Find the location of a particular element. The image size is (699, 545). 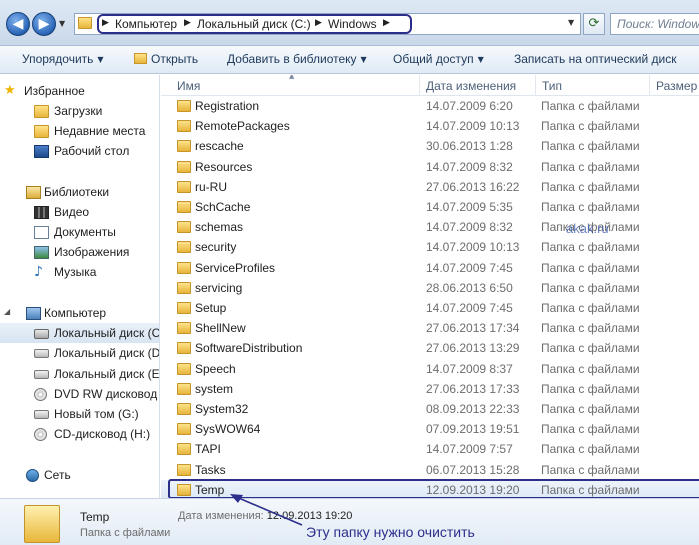

nav-libraries: Библиотеки is located at coordinates (79, 192).